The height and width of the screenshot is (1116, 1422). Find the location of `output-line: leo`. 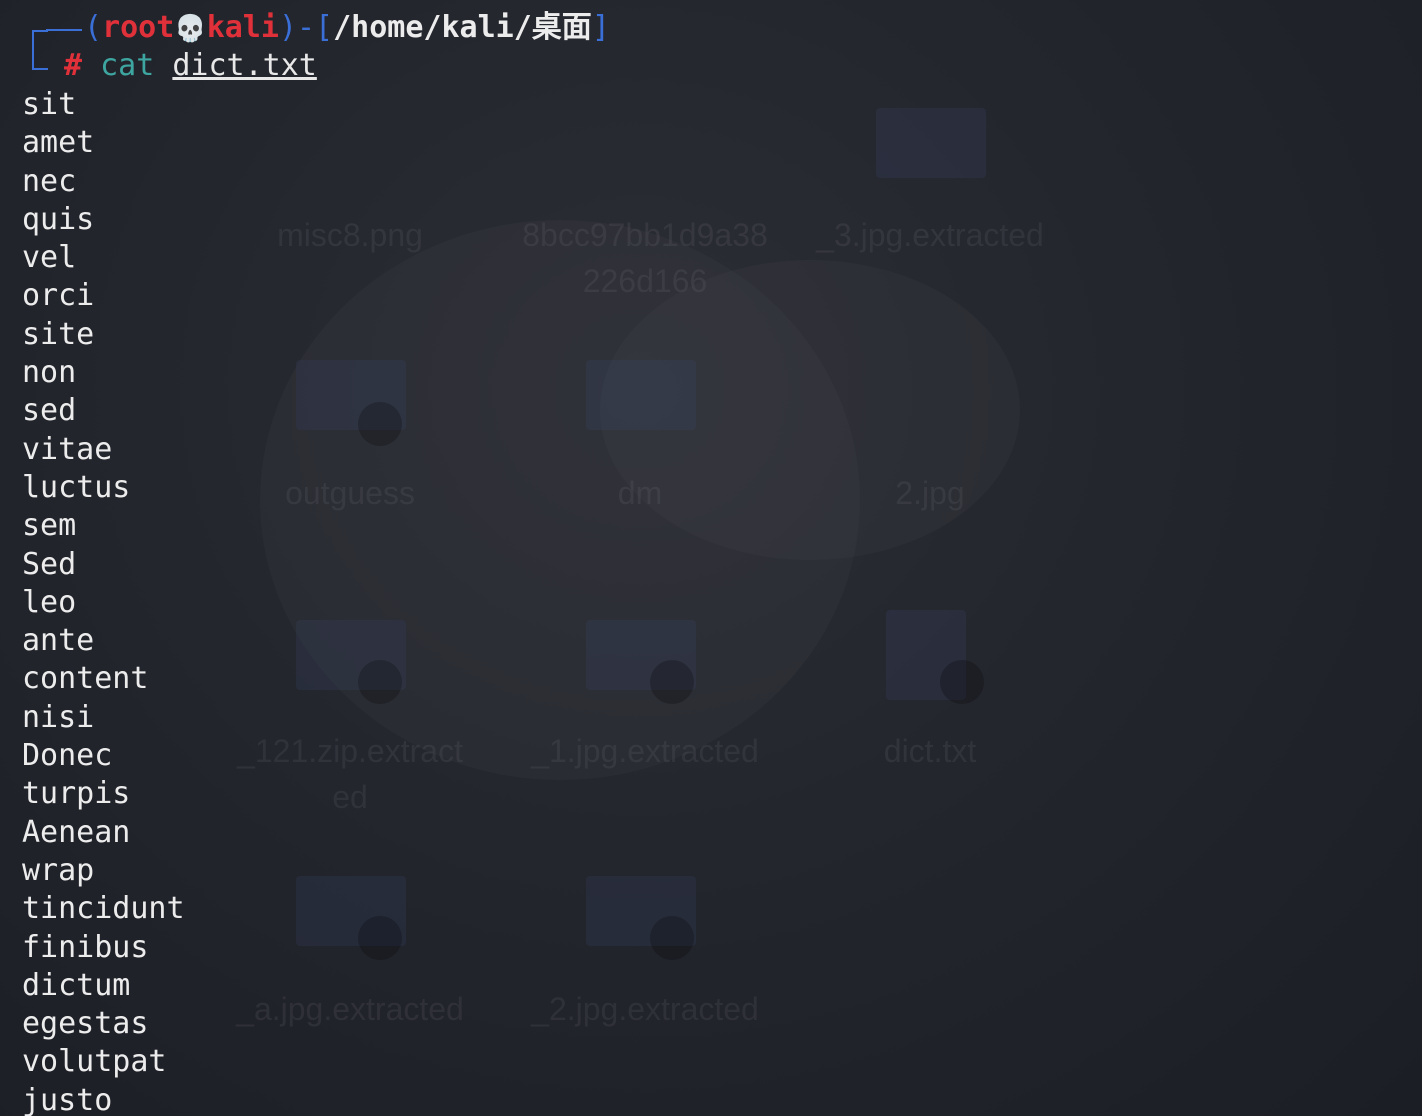

output-line: leo is located at coordinates (49, 602).